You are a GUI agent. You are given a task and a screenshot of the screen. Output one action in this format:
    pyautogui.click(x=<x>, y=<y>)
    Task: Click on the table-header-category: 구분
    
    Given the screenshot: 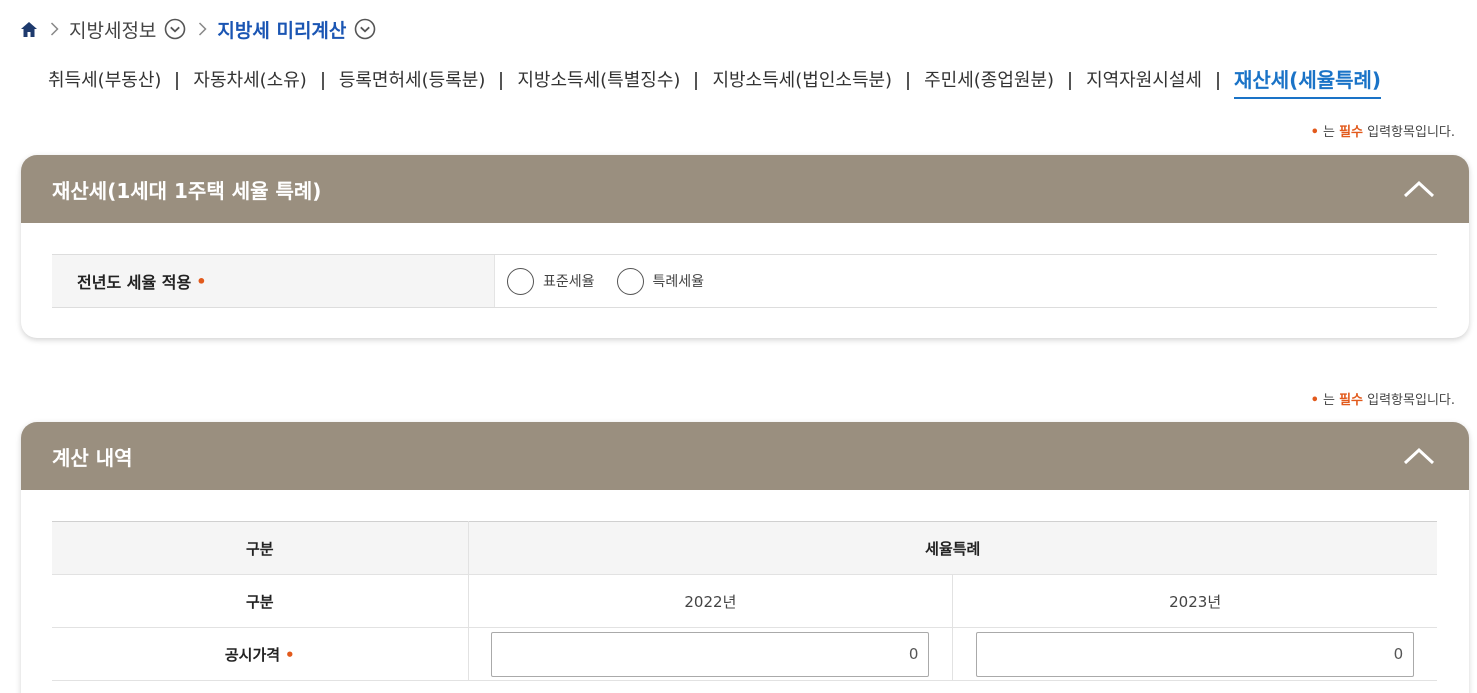 What is the action you would take?
    pyautogui.click(x=260, y=548)
    